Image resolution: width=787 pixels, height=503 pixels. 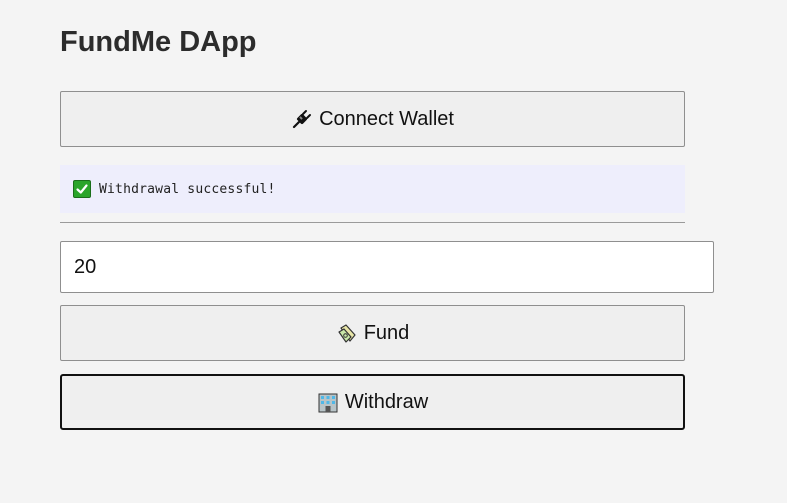 What do you see at coordinates (187, 189) in the screenshot?
I see `status-text: Withdrawal successful!` at bounding box center [187, 189].